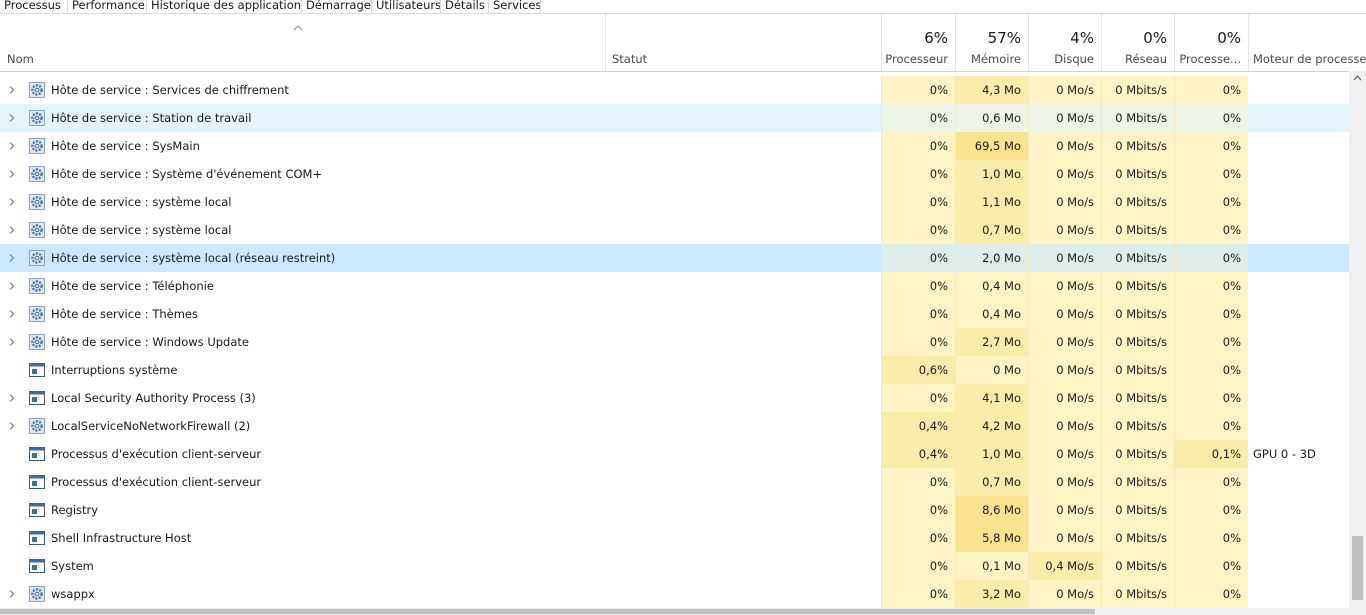 The image size is (1366, 615). What do you see at coordinates (121, 538) in the screenshot?
I see `process-name: Shell Infrastructure Host` at bounding box center [121, 538].